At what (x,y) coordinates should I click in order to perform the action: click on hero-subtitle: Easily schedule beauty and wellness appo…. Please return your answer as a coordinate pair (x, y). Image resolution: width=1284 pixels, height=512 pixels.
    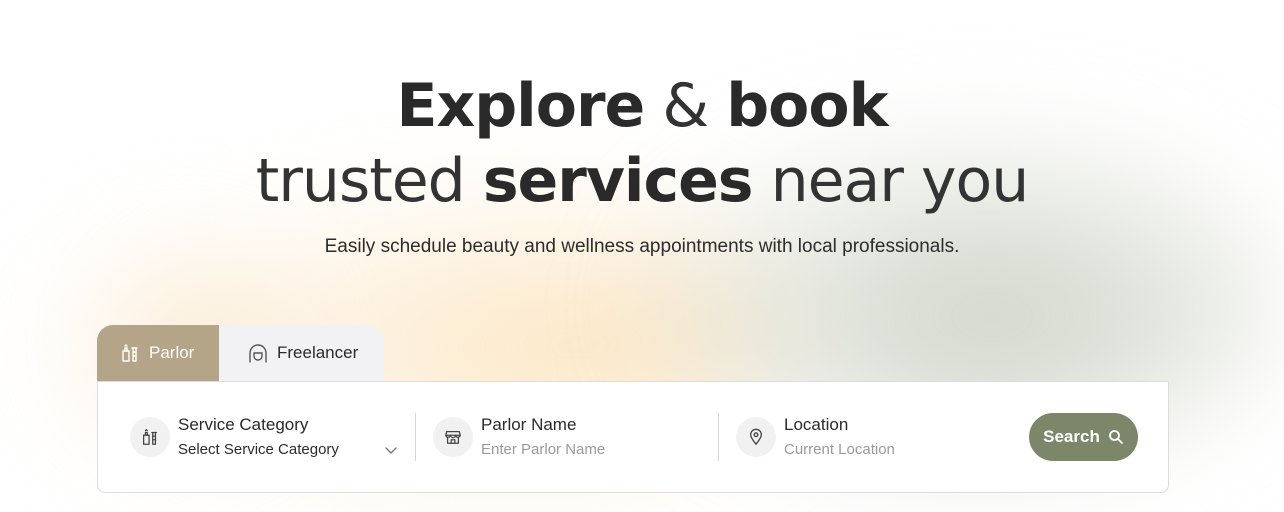
    Looking at the image, I should click on (642, 246).